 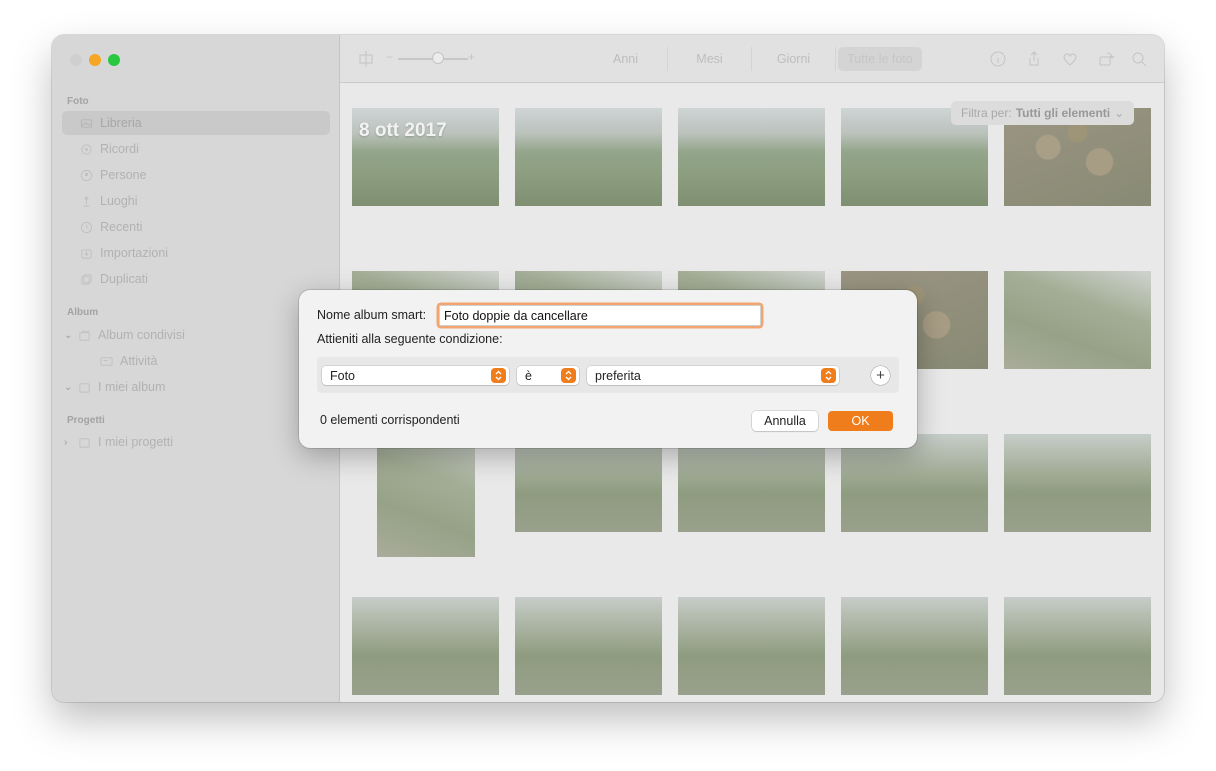 What do you see at coordinates (124, 279) in the screenshot?
I see `sidebar-item-label: Duplicati` at bounding box center [124, 279].